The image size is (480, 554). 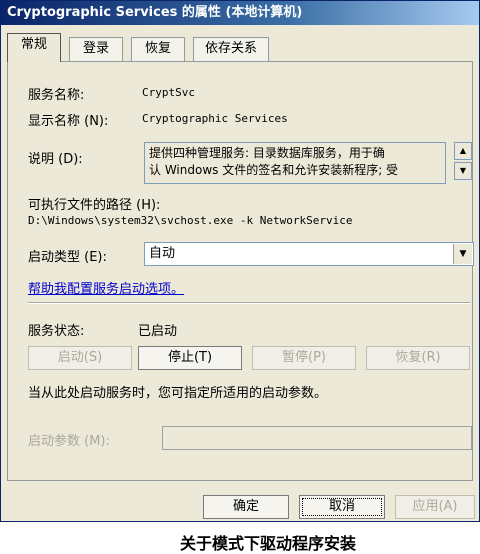 What do you see at coordinates (96, 49) in the screenshot?
I see `tab-logon: 登录` at bounding box center [96, 49].